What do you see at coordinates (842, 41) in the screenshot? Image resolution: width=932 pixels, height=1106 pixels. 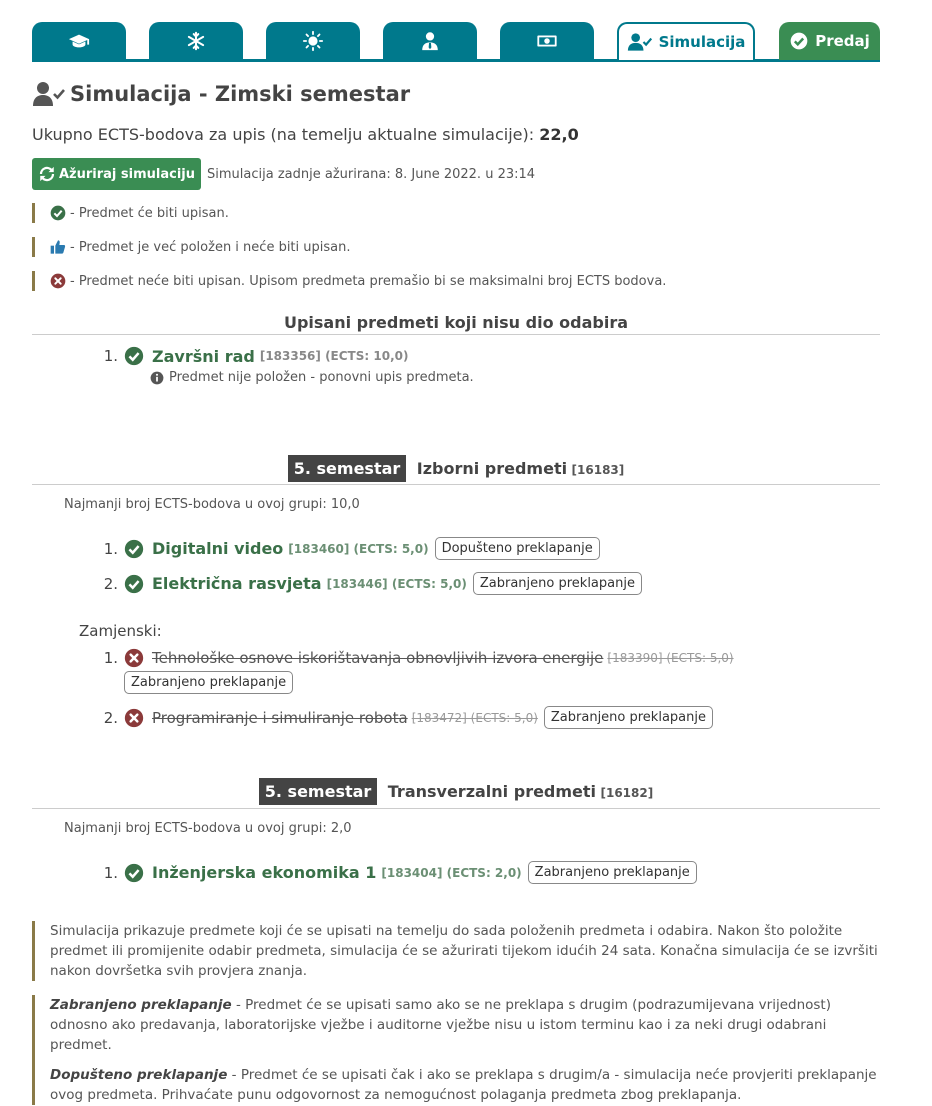 I see `tab-submit-label: Predaj` at bounding box center [842, 41].